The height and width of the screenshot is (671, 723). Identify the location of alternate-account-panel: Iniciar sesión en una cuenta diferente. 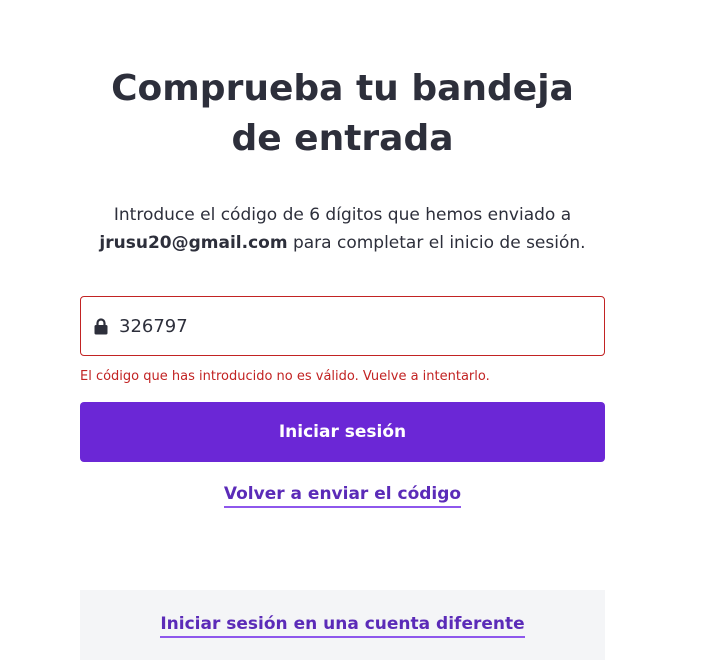
(342, 625).